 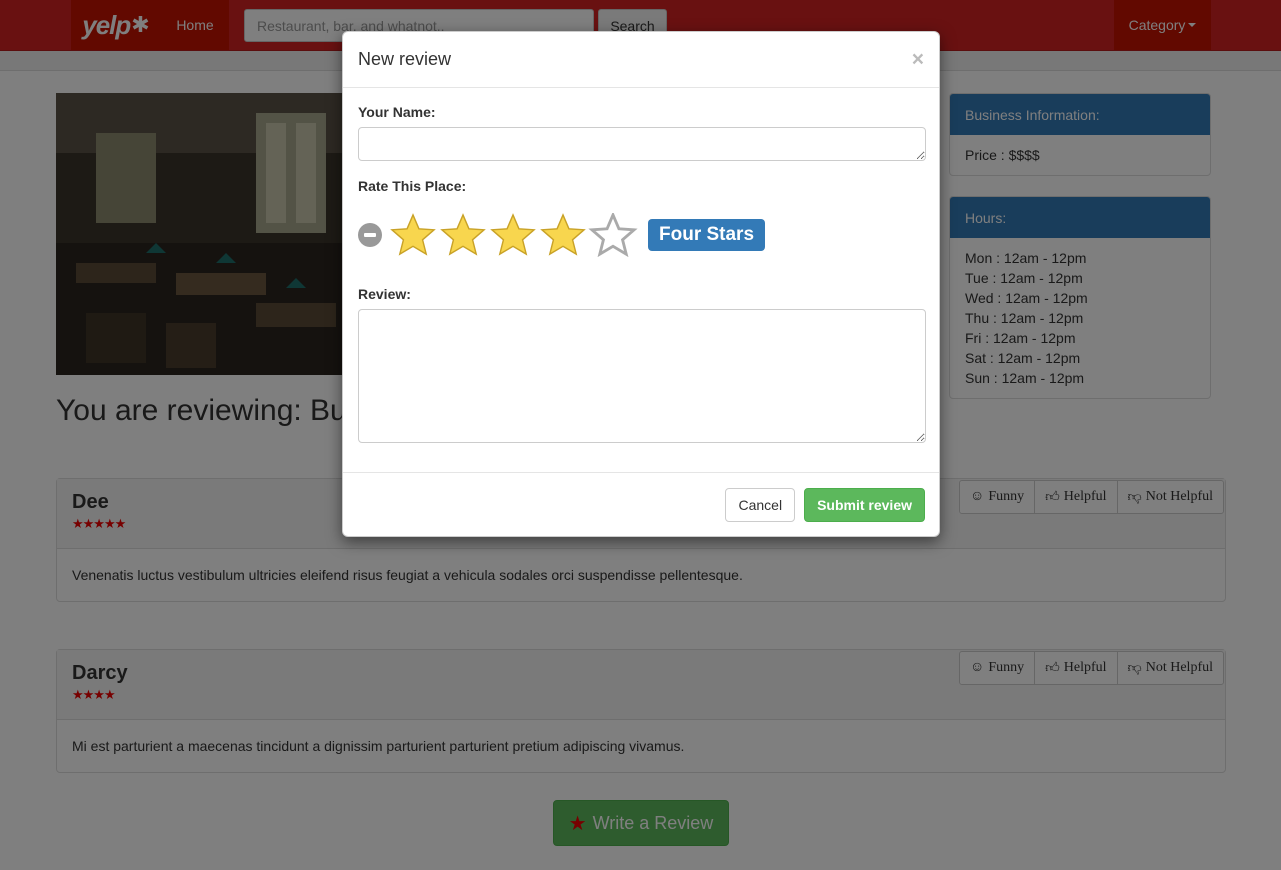 What do you see at coordinates (370, 235) in the screenshot?
I see `clear-rating-icon` at bounding box center [370, 235].